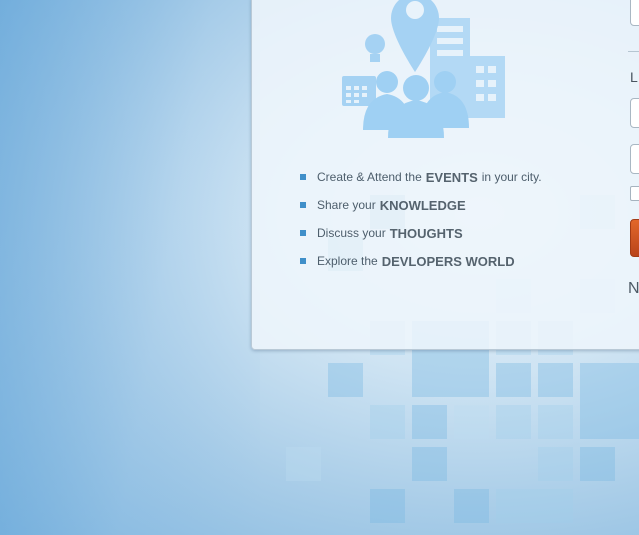 The height and width of the screenshot is (535, 639). I want to click on login-button, so click(634, 238).